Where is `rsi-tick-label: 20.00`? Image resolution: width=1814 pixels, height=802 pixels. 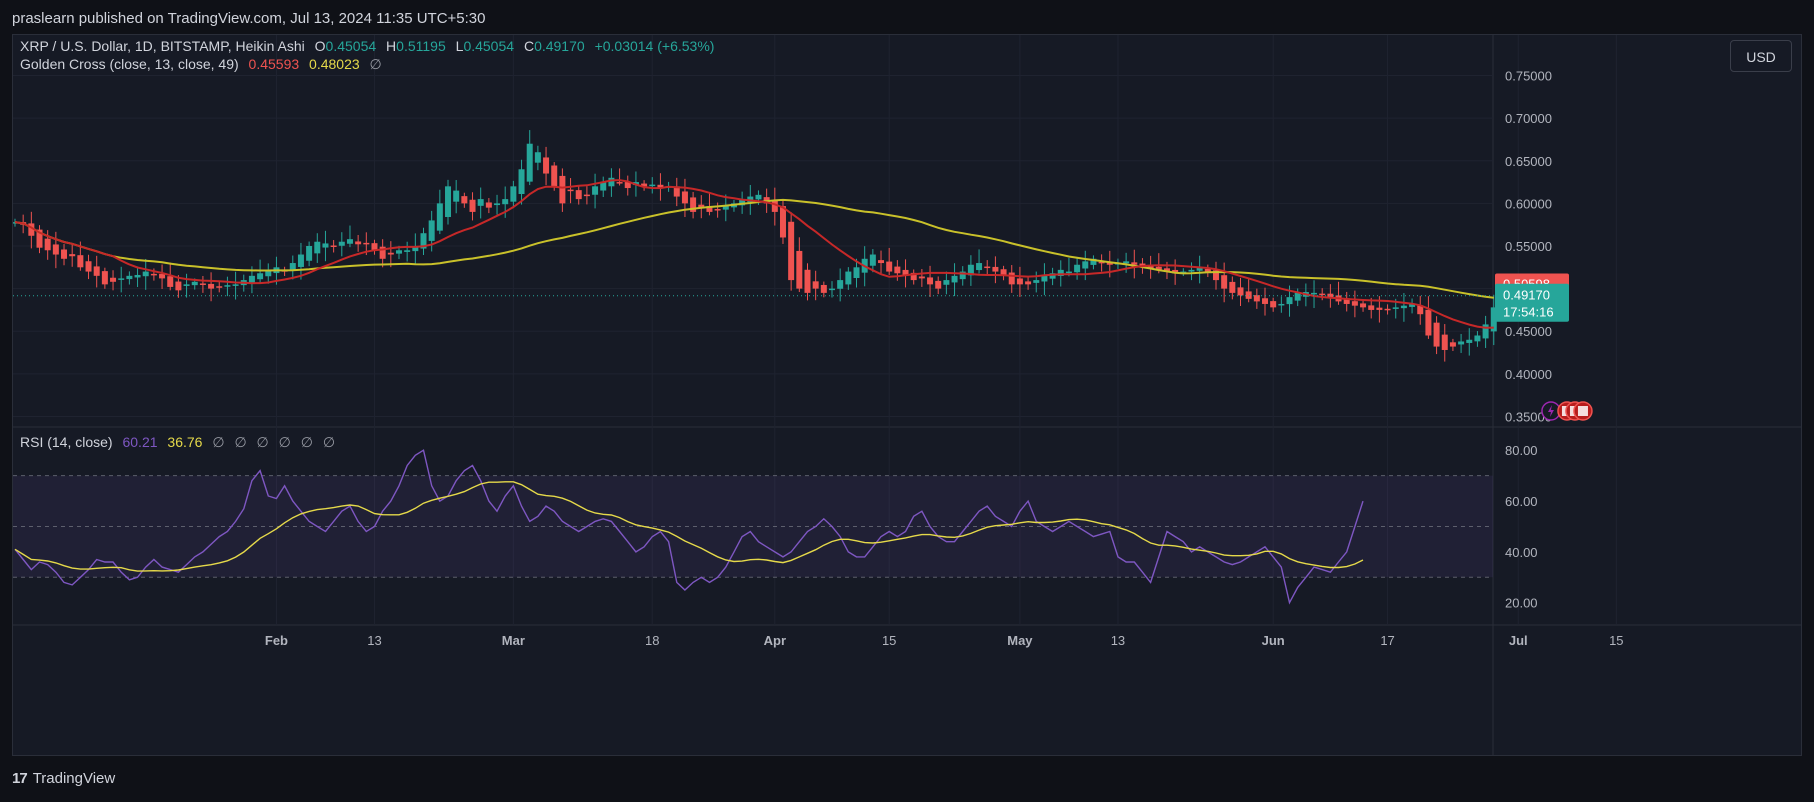
rsi-tick-label: 20.00 is located at coordinates (1521, 603).